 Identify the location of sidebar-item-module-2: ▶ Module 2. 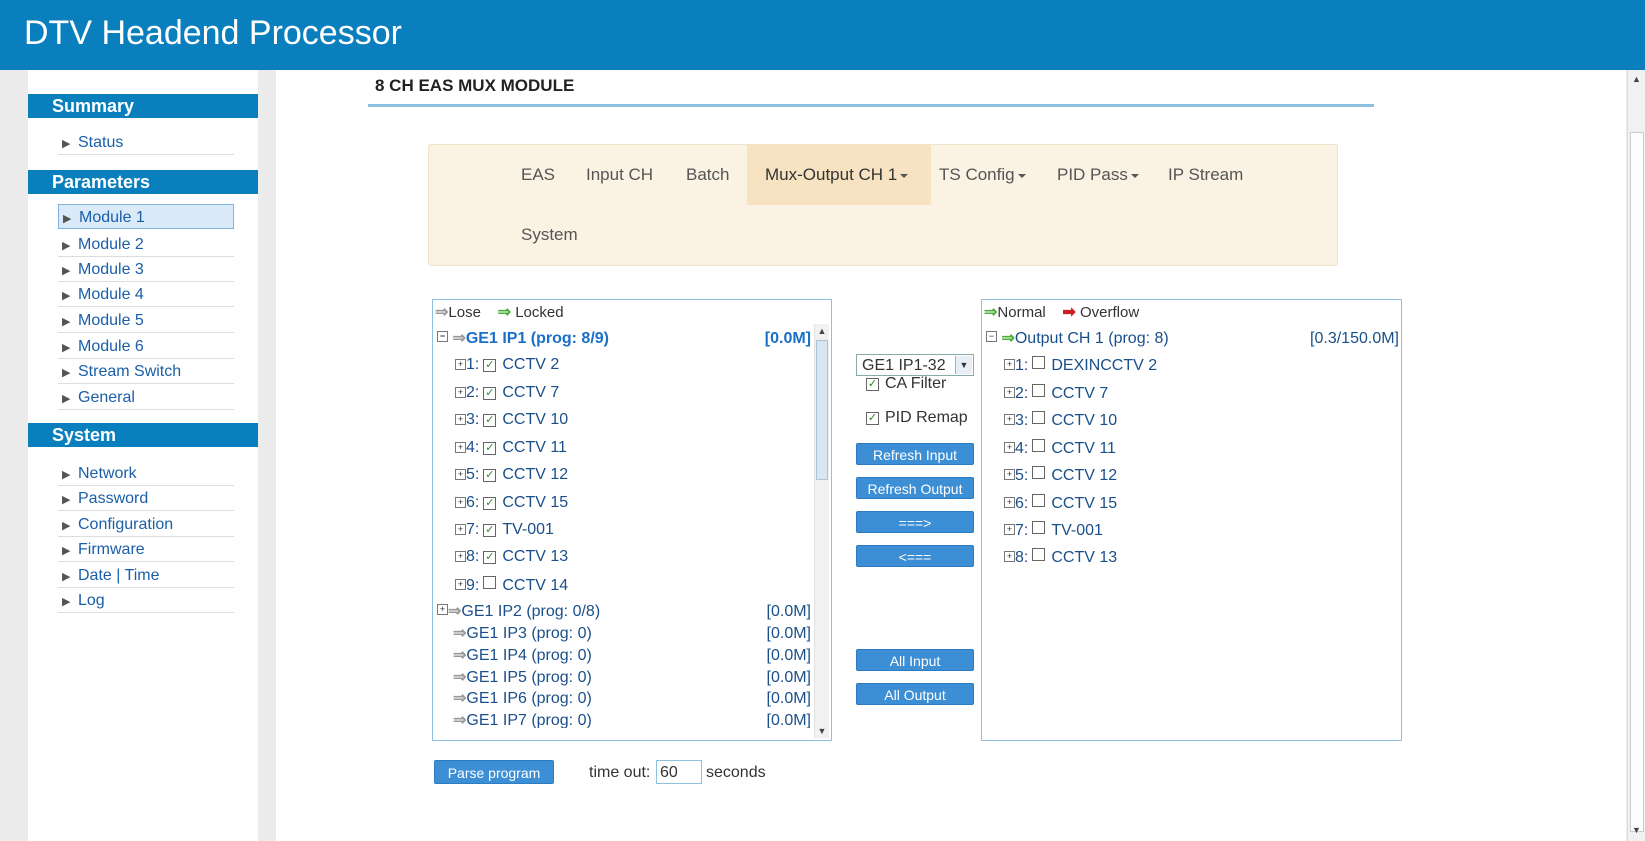
(146, 244).